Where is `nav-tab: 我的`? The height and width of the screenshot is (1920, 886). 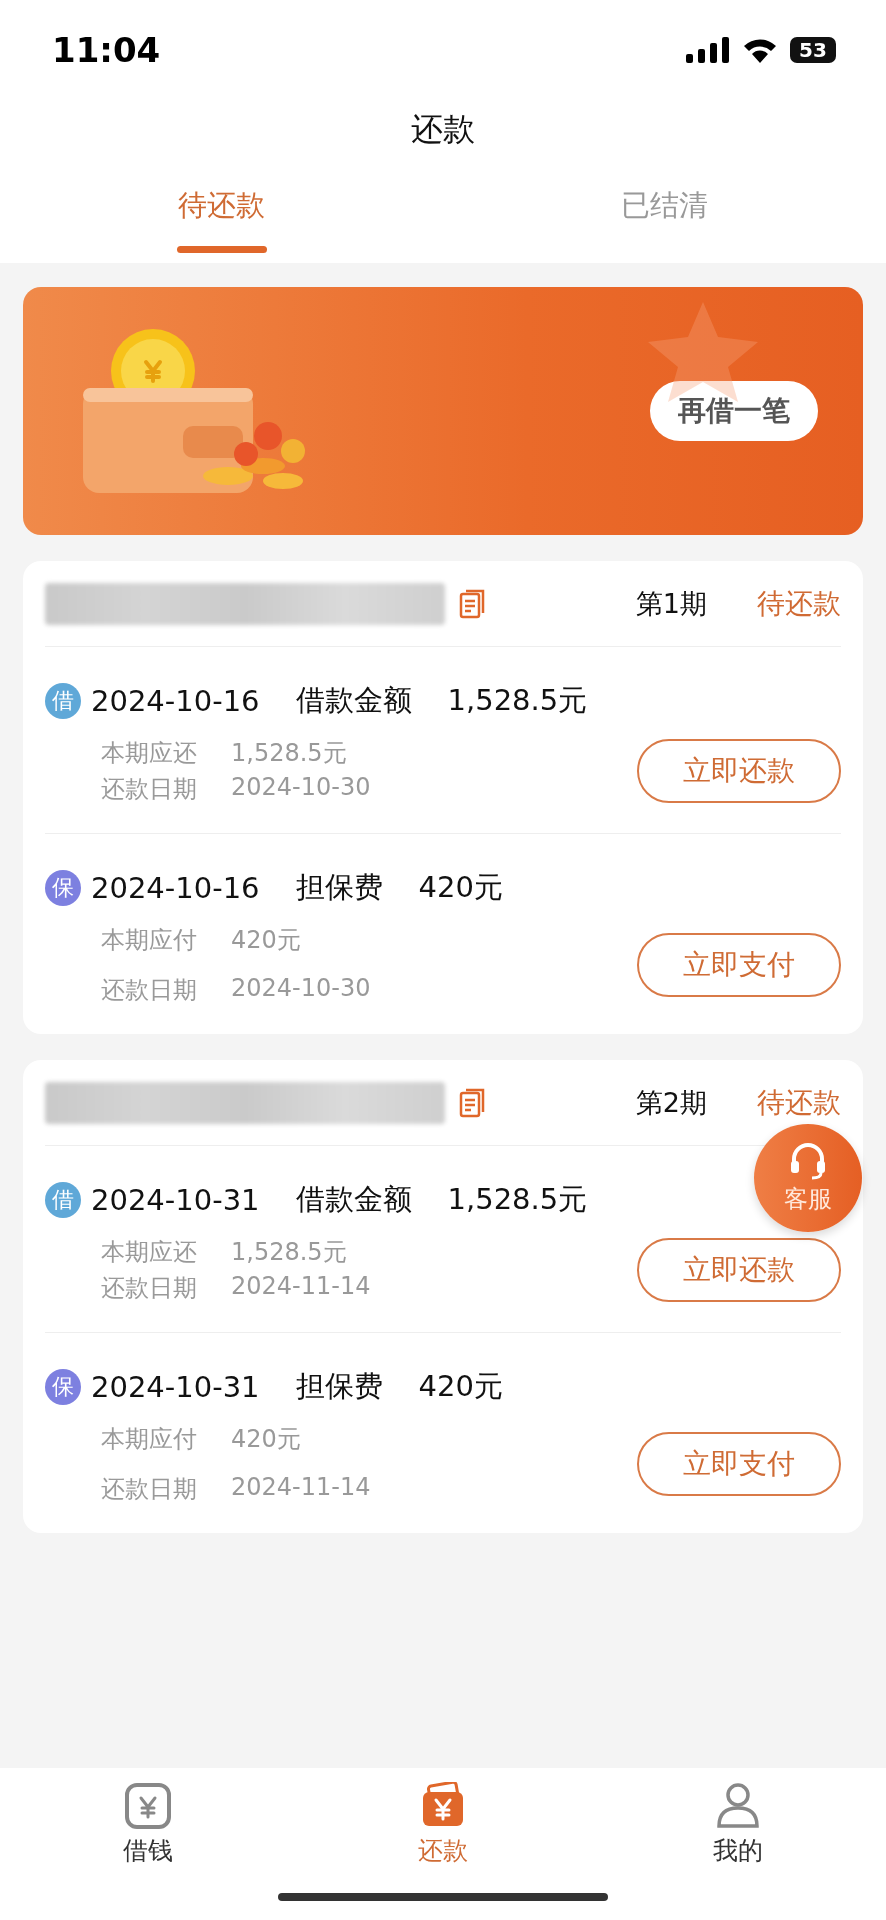
nav-tab: 我的 is located at coordinates (738, 1850).